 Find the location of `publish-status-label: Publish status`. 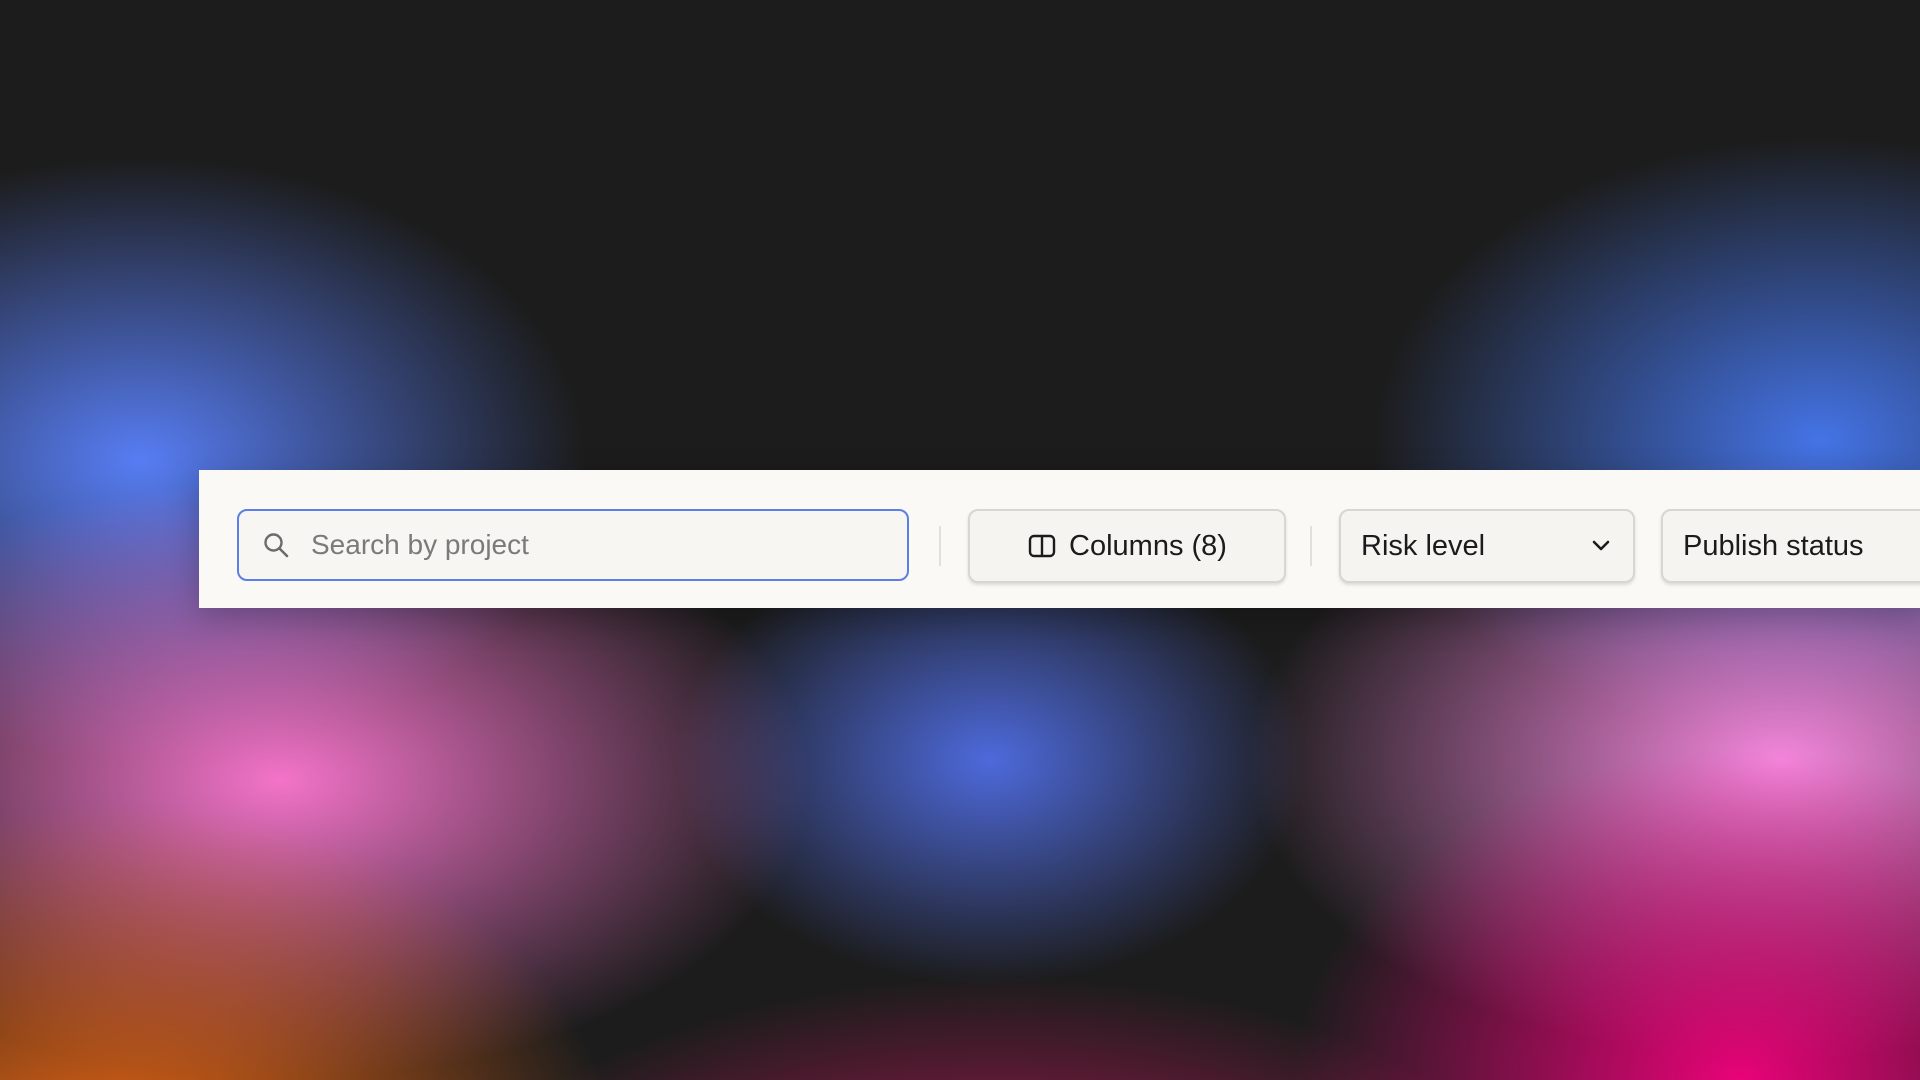

publish-status-label: Publish status is located at coordinates (1773, 545).